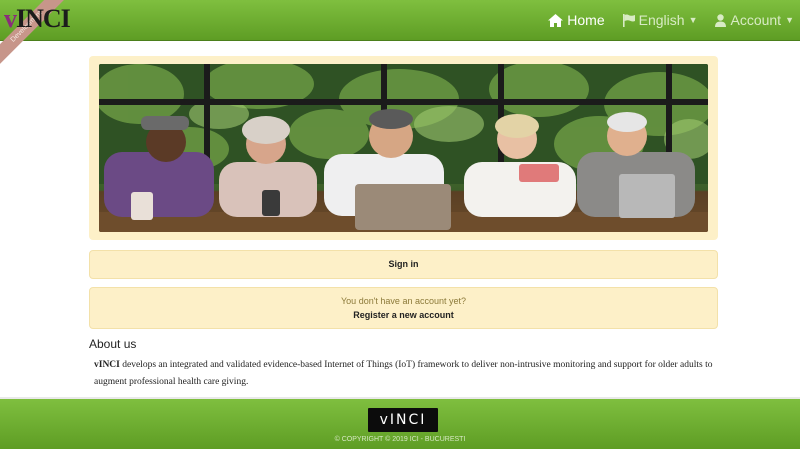 The height and width of the screenshot is (449, 800). I want to click on nav-menu: Home English ▼ Account ▼, so click(671, 20).